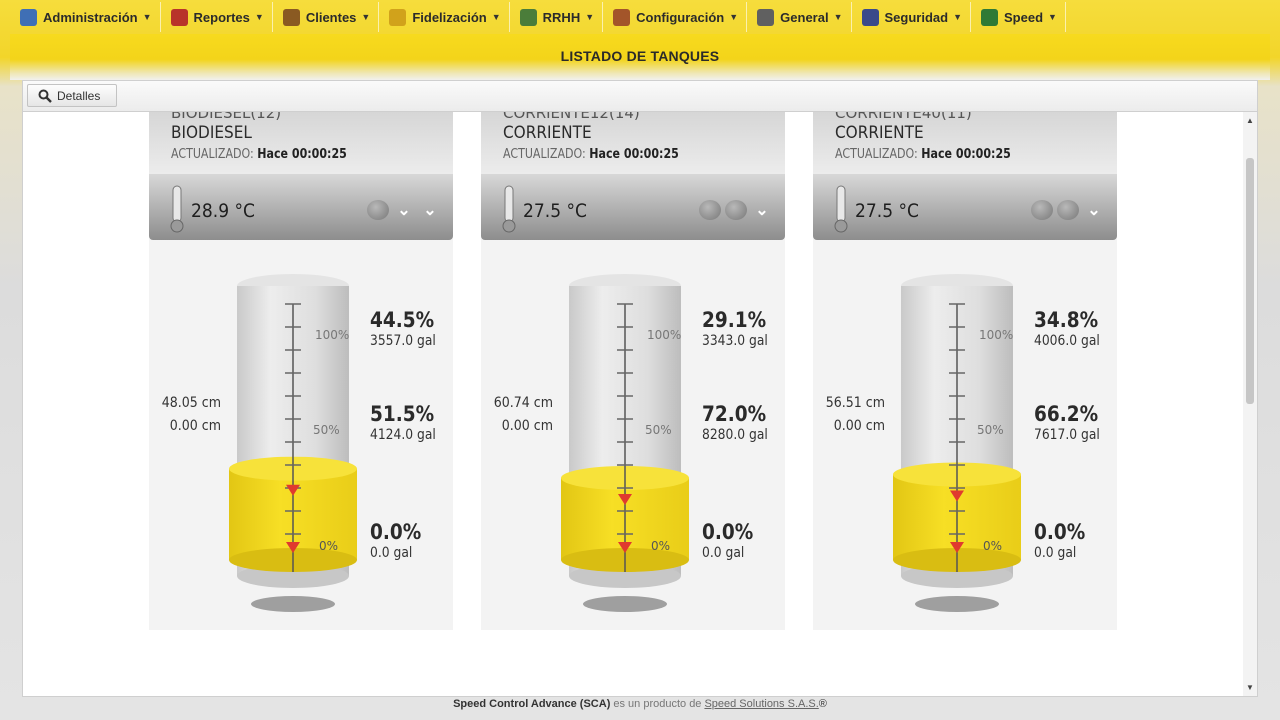 This screenshot has height=720, width=1280. Describe the element at coordinates (1067, 435) in the screenshot. I see `capacity-gallons: 7617.0 gal` at that location.